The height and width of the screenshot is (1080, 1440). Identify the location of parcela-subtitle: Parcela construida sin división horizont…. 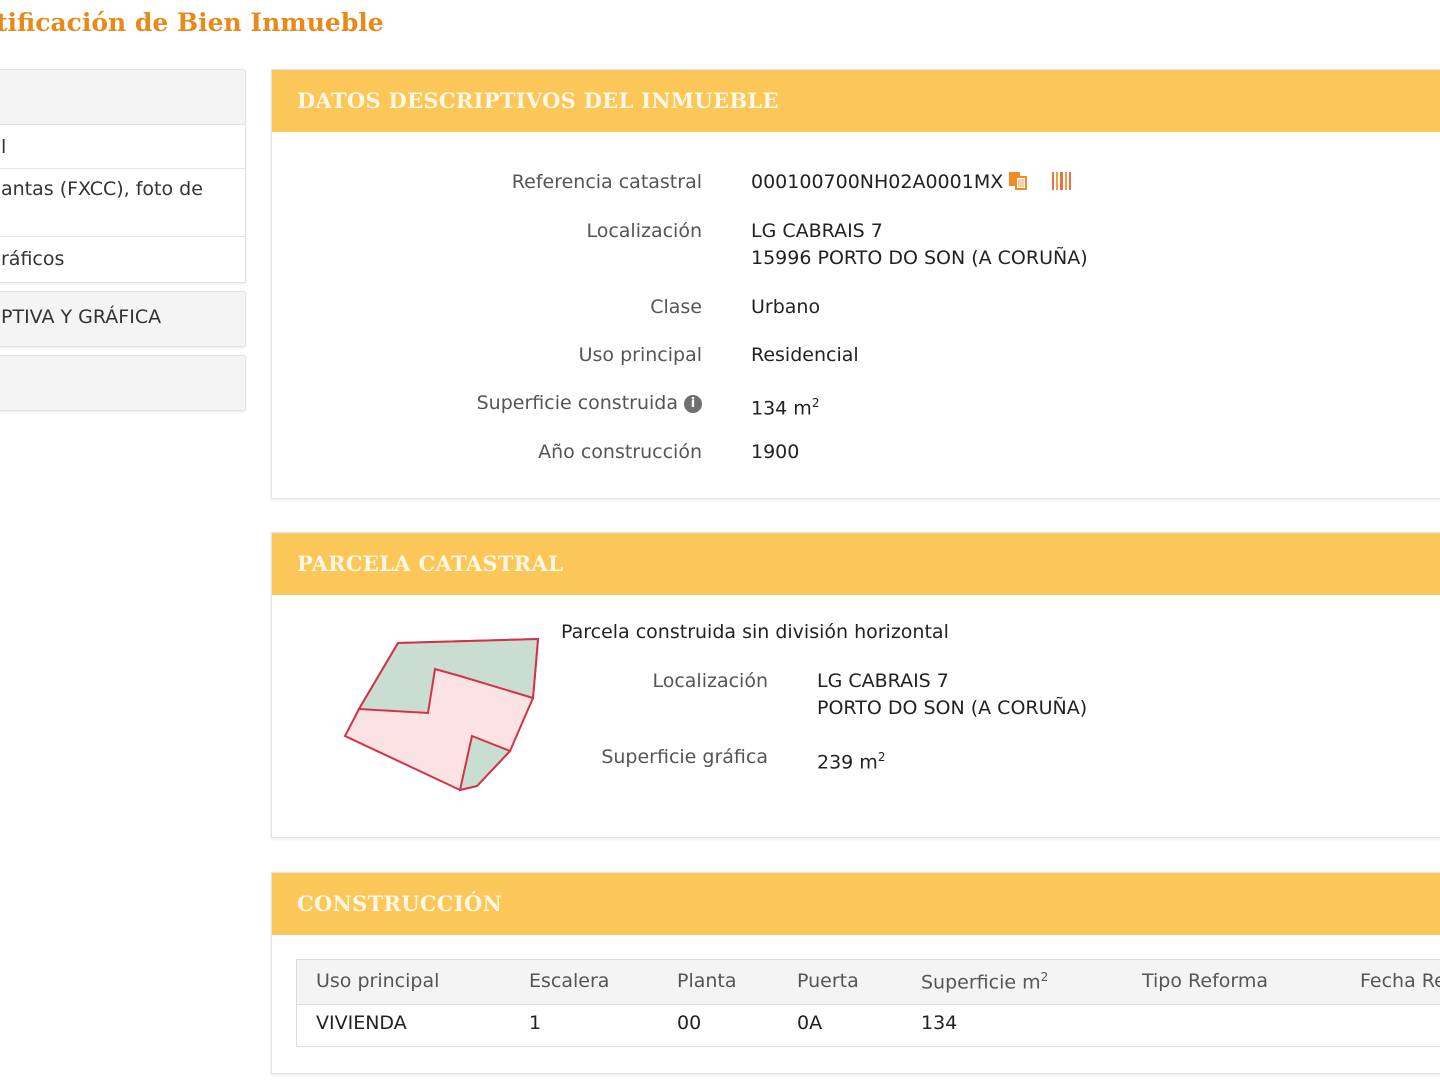
(755, 632).